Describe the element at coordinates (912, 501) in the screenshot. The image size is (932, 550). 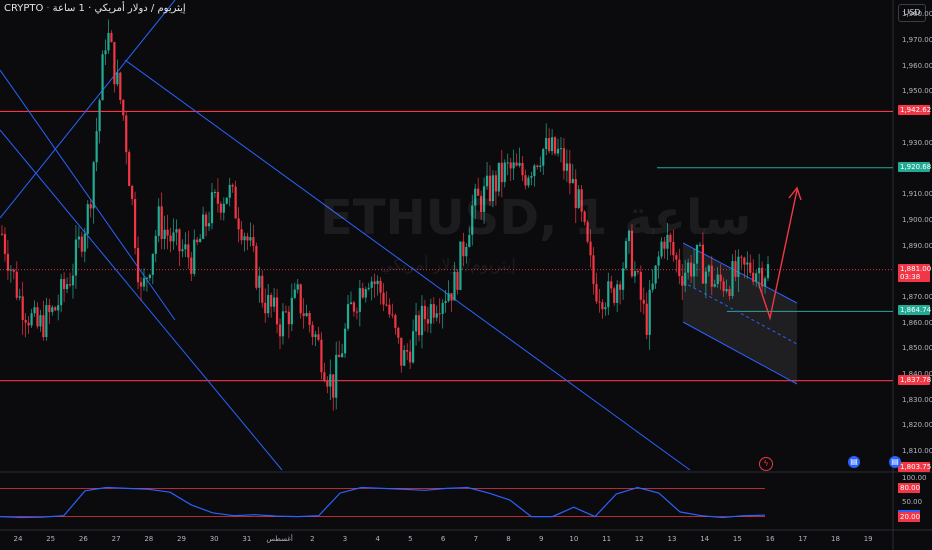
I see `indicator-tick: 50.00` at that location.